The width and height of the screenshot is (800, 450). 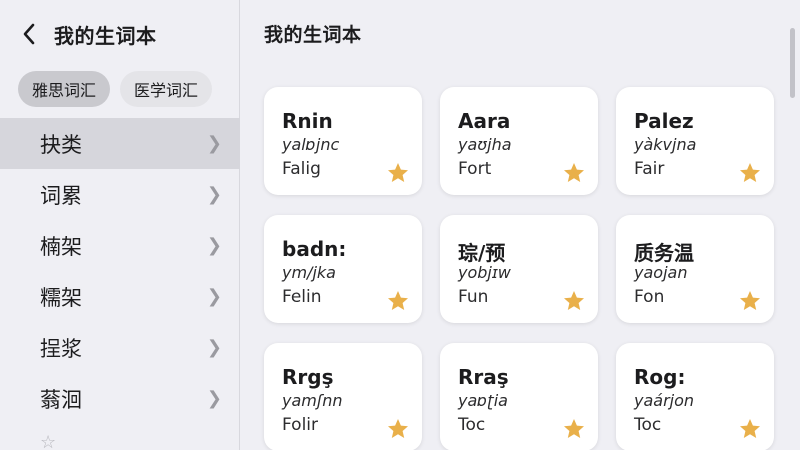 I want to click on card-phonetic: yaárjon, so click(x=664, y=400).